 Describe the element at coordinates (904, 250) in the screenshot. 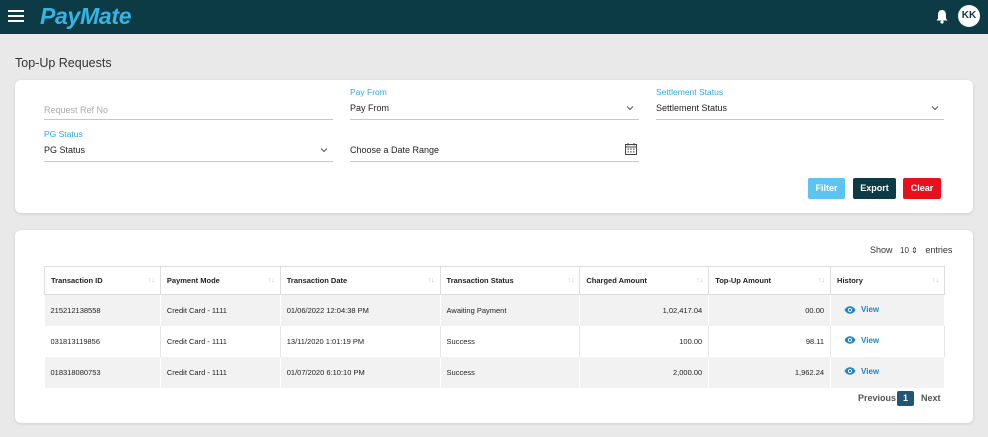

I see `entries-value: 10` at that location.